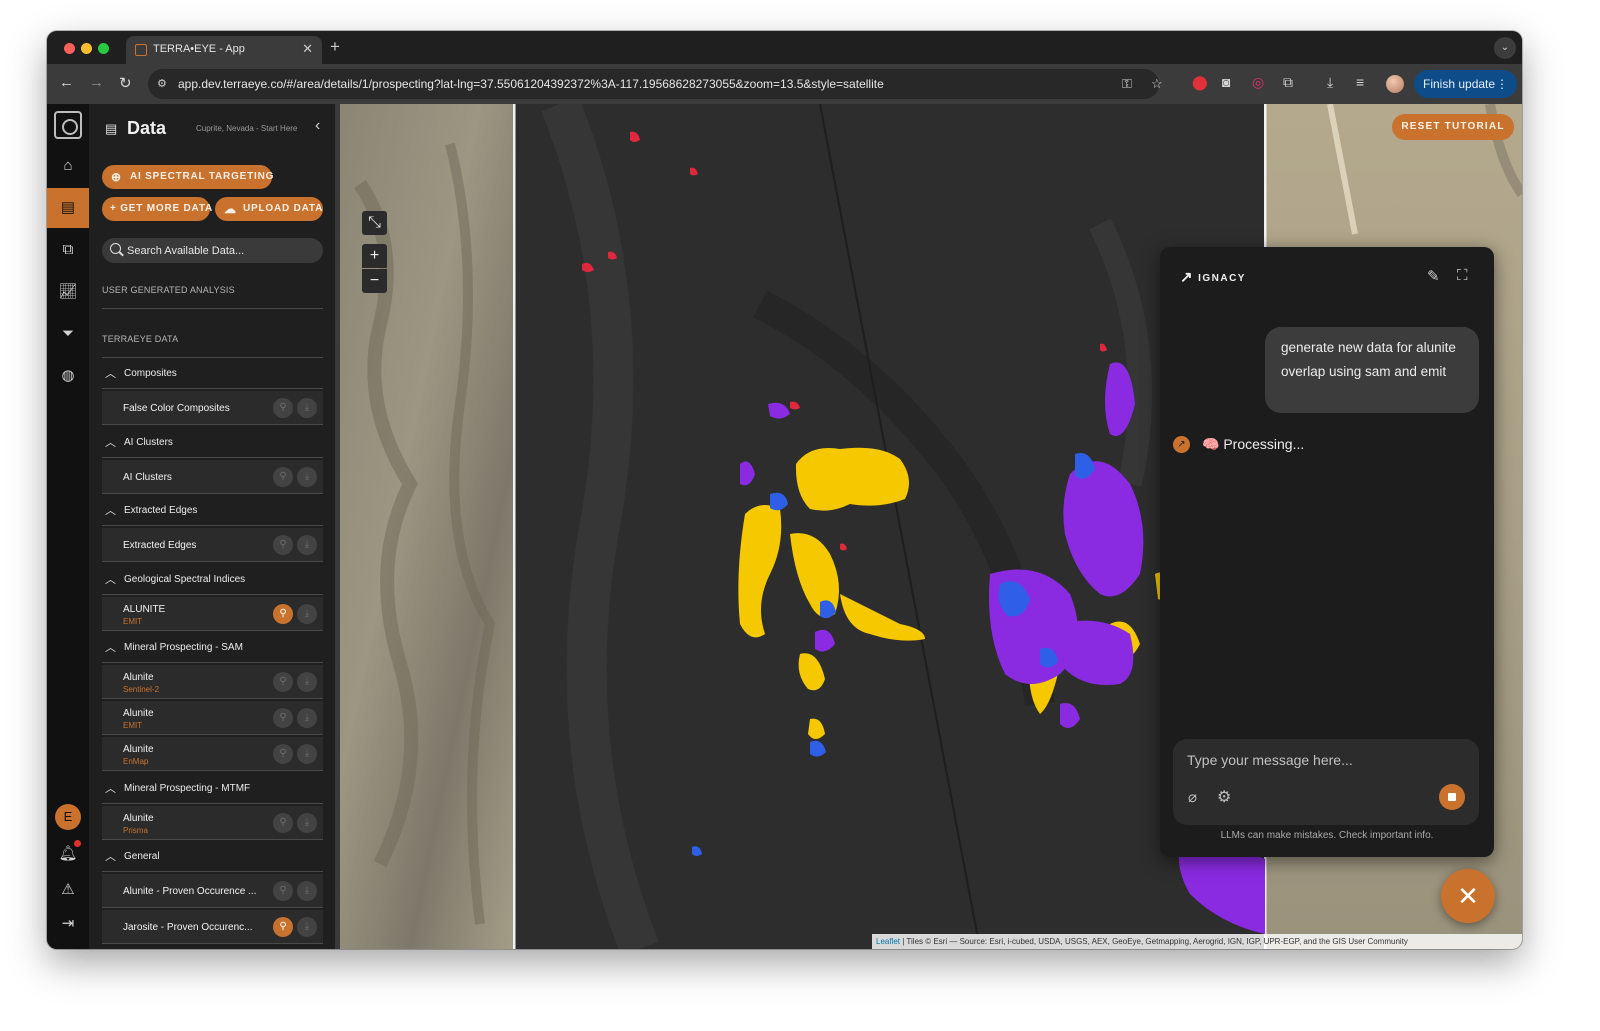  What do you see at coordinates (161, 510) in the screenshot?
I see `group-label: Extracted Edges` at bounding box center [161, 510].